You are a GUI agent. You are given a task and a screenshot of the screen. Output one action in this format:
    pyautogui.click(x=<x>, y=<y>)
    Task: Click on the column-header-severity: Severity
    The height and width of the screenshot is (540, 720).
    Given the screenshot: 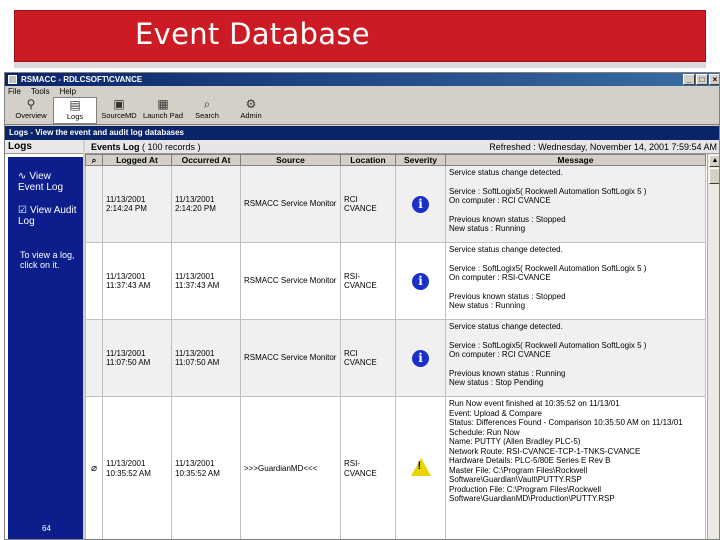 What is the action you would take?
    pyautogui.click(x=420, y=160)
    